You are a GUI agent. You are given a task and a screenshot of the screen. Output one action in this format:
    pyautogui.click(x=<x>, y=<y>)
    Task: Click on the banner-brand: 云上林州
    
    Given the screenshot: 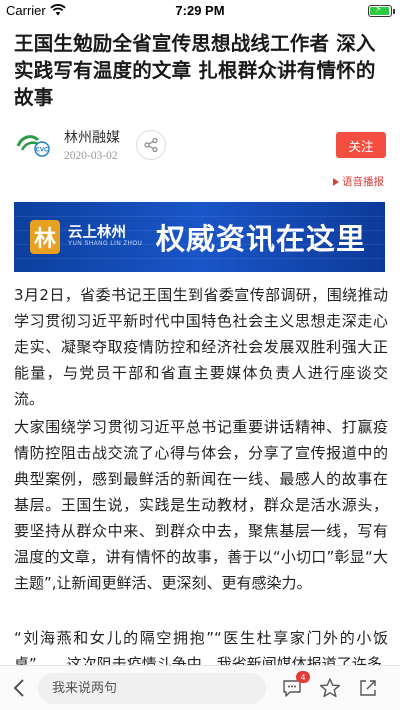 What is the action you would take?
    pyautogui.click(x=97, y=233)
    